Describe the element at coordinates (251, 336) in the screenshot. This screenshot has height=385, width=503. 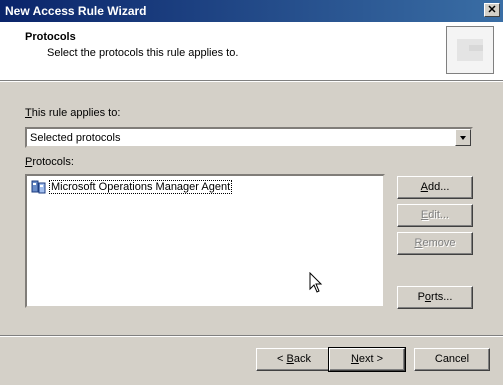
I see `footer-divider` at that location.